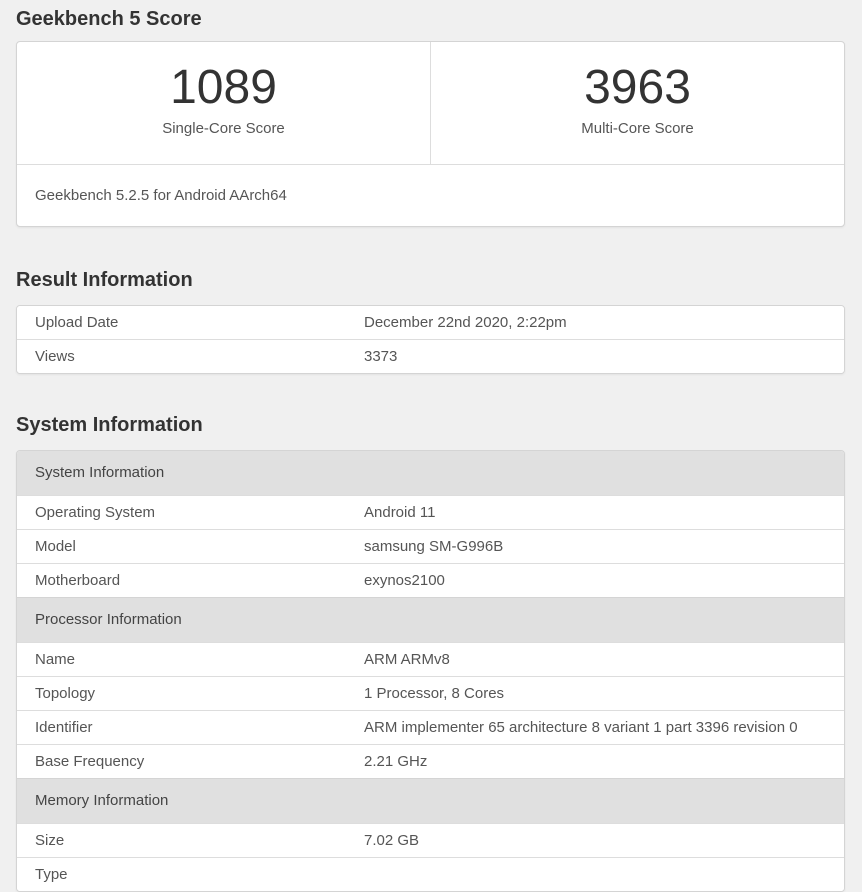 The width and height of the screenshot is (862, 892). I want to click on table-row: Operating System Android 11, so click(430, 512).